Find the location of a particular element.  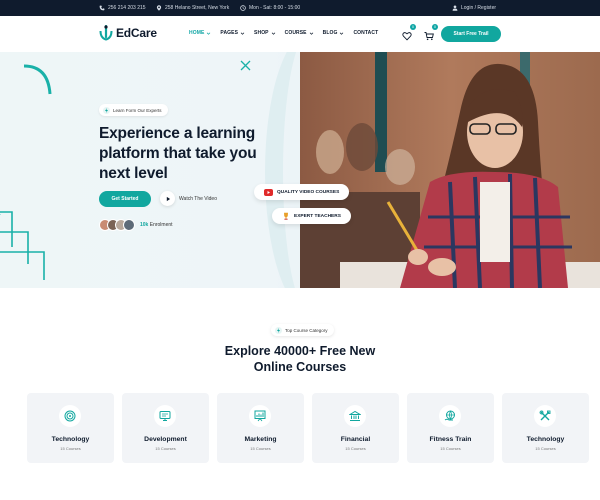

category-card-financial: Financial 15 Courses is located at coordinates (355, 428).